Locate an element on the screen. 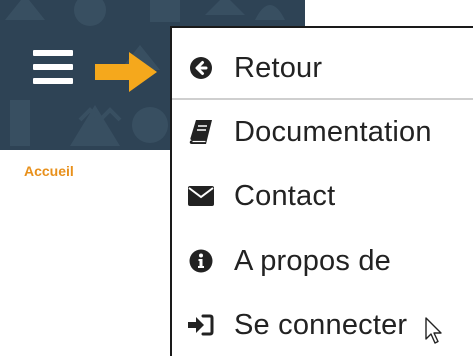 This screenshot has height=356, width=473. envelope-icon is located at coordinates (201, 196).